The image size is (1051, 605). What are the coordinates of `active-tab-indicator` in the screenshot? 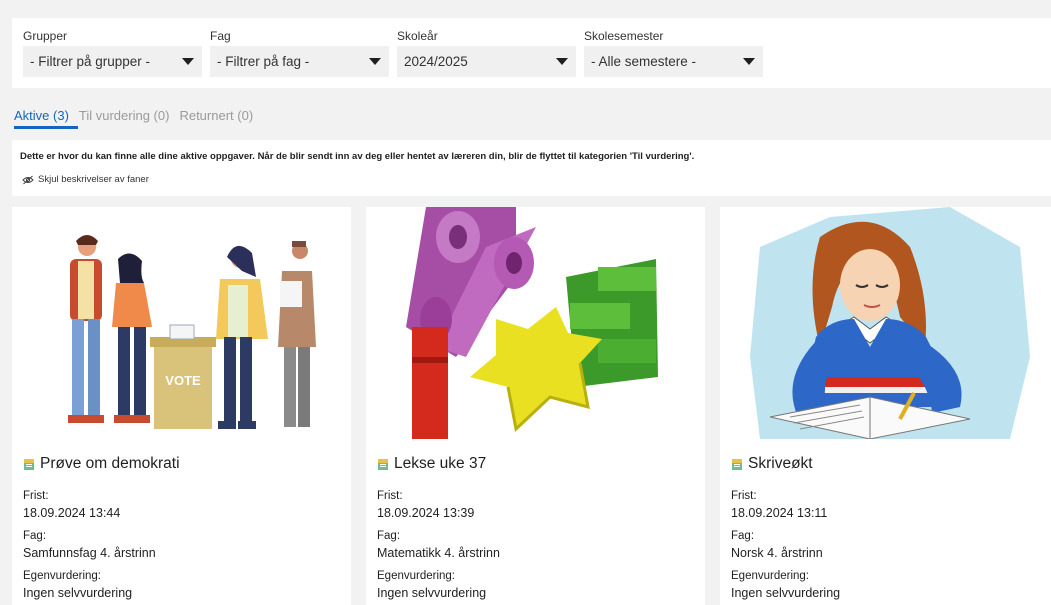 It's located at (46, 127).